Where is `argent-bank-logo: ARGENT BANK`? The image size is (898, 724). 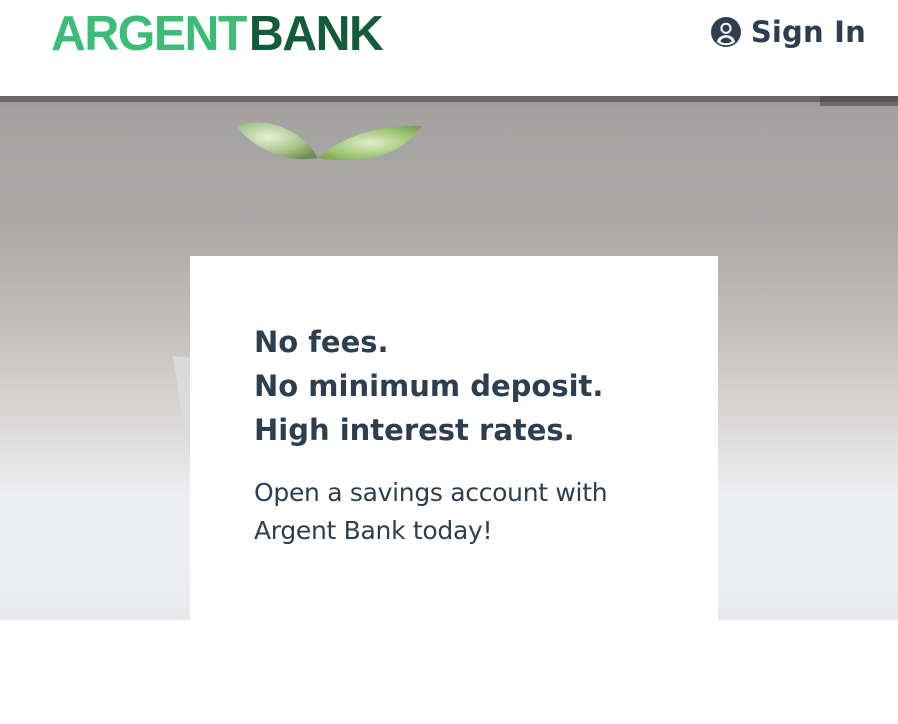
argent-bank-logo: ARGENT BANK is located at coordinates (217, 33).